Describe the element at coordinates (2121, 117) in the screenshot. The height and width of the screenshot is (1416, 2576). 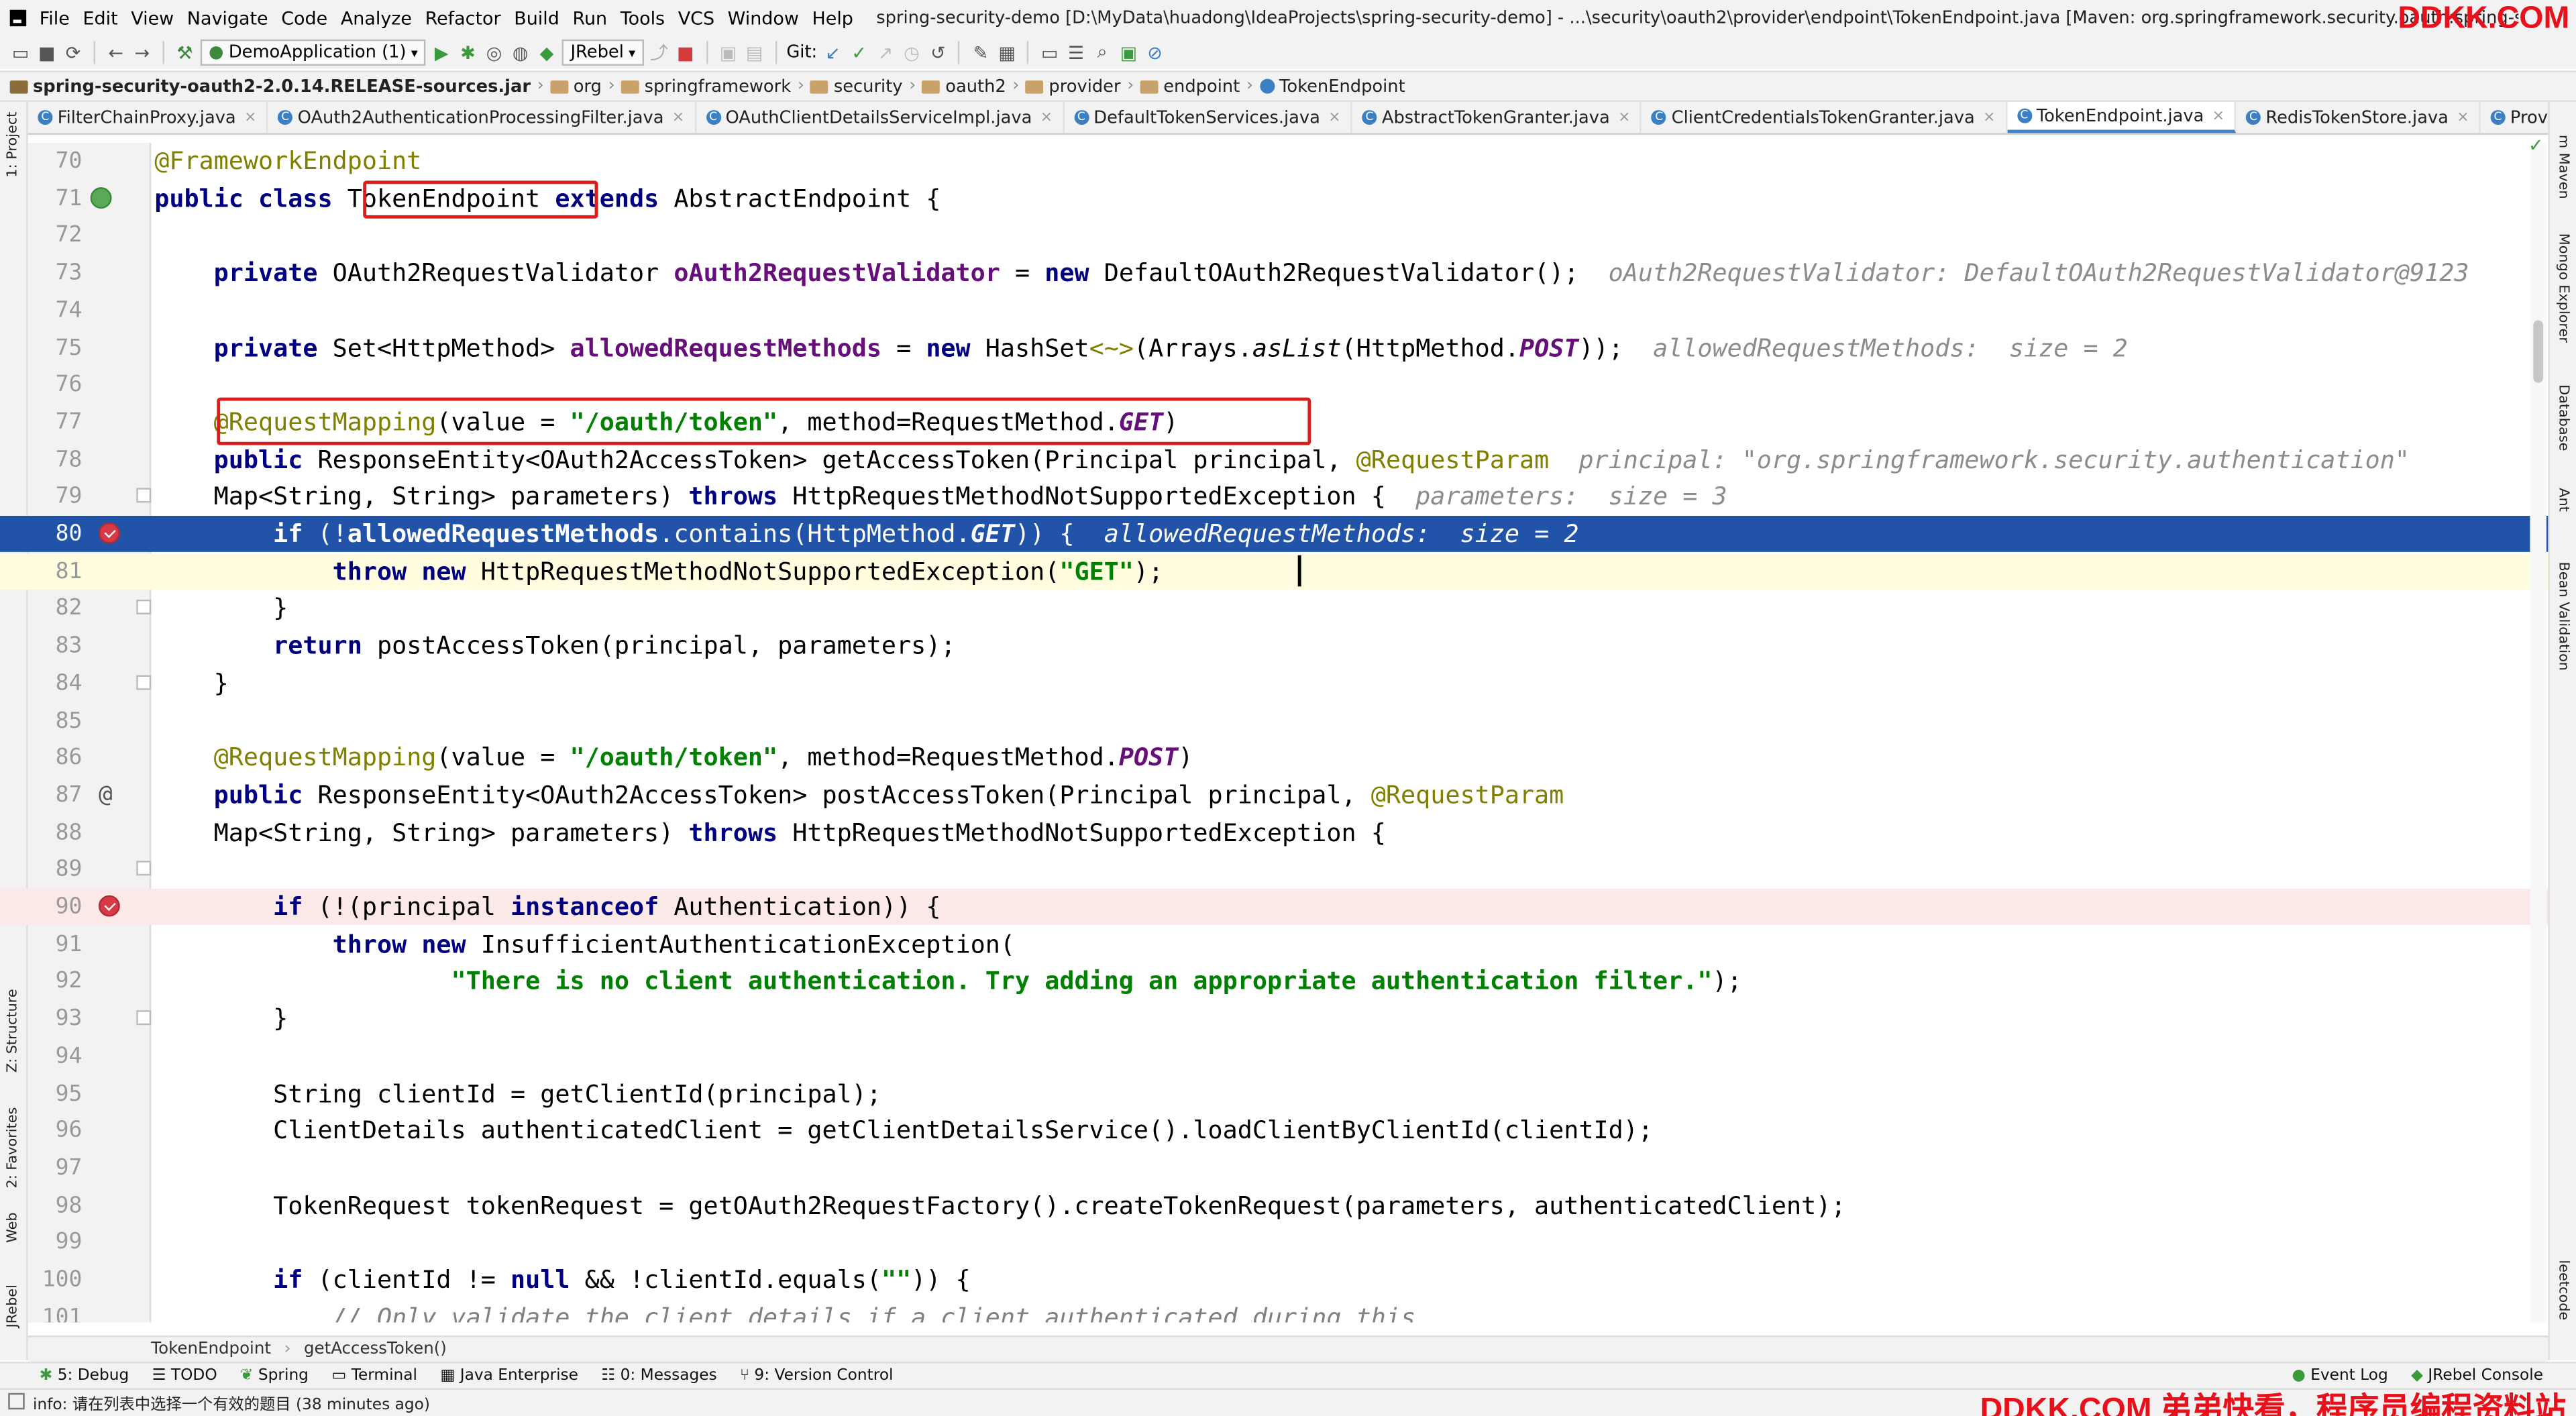
I see `tab-tokenendpoint: C TokenEndpoint.java ×` at that location.